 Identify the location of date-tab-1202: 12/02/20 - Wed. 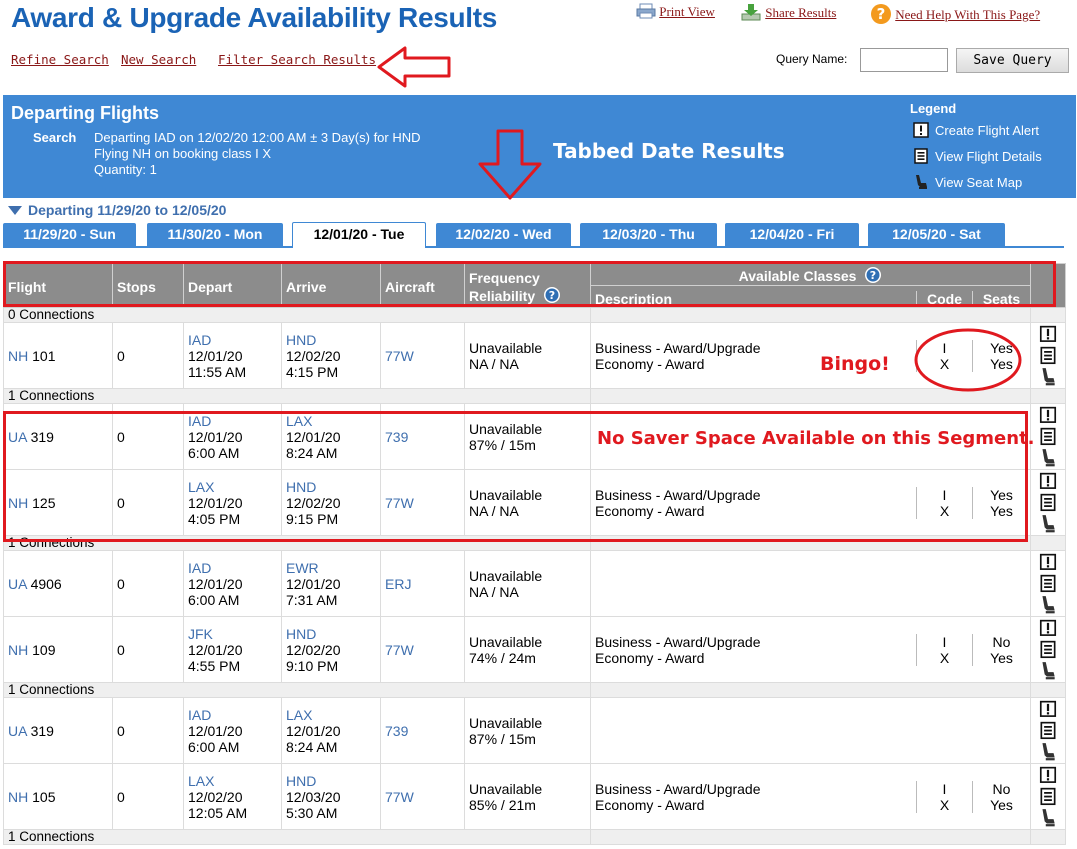
(503, 235).